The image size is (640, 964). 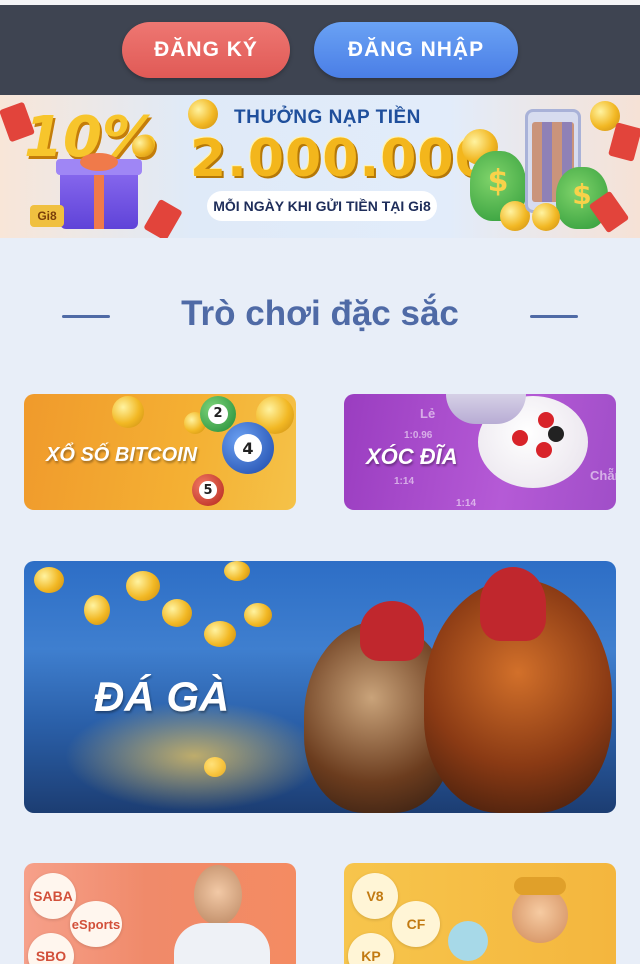 I want to click on game-card-slots: V8 CF KP, so click(x=480, y=913).